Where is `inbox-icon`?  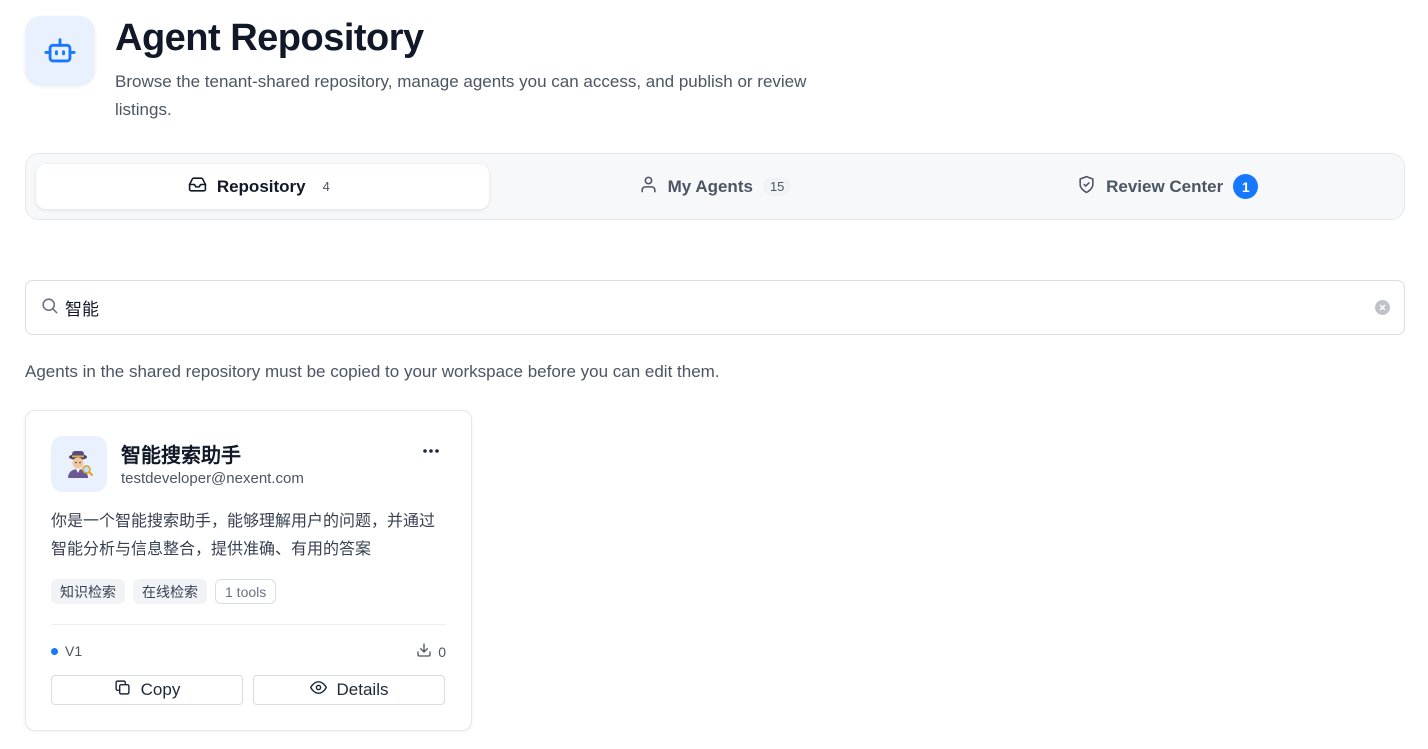
inbox-icon is located at coordinates (197, 187).